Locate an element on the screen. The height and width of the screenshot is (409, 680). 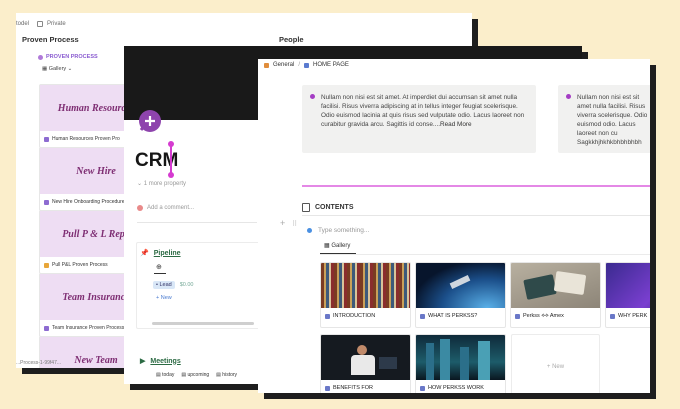
card-label: HOW PERKSS WORK is located at coordinates (456, 388).